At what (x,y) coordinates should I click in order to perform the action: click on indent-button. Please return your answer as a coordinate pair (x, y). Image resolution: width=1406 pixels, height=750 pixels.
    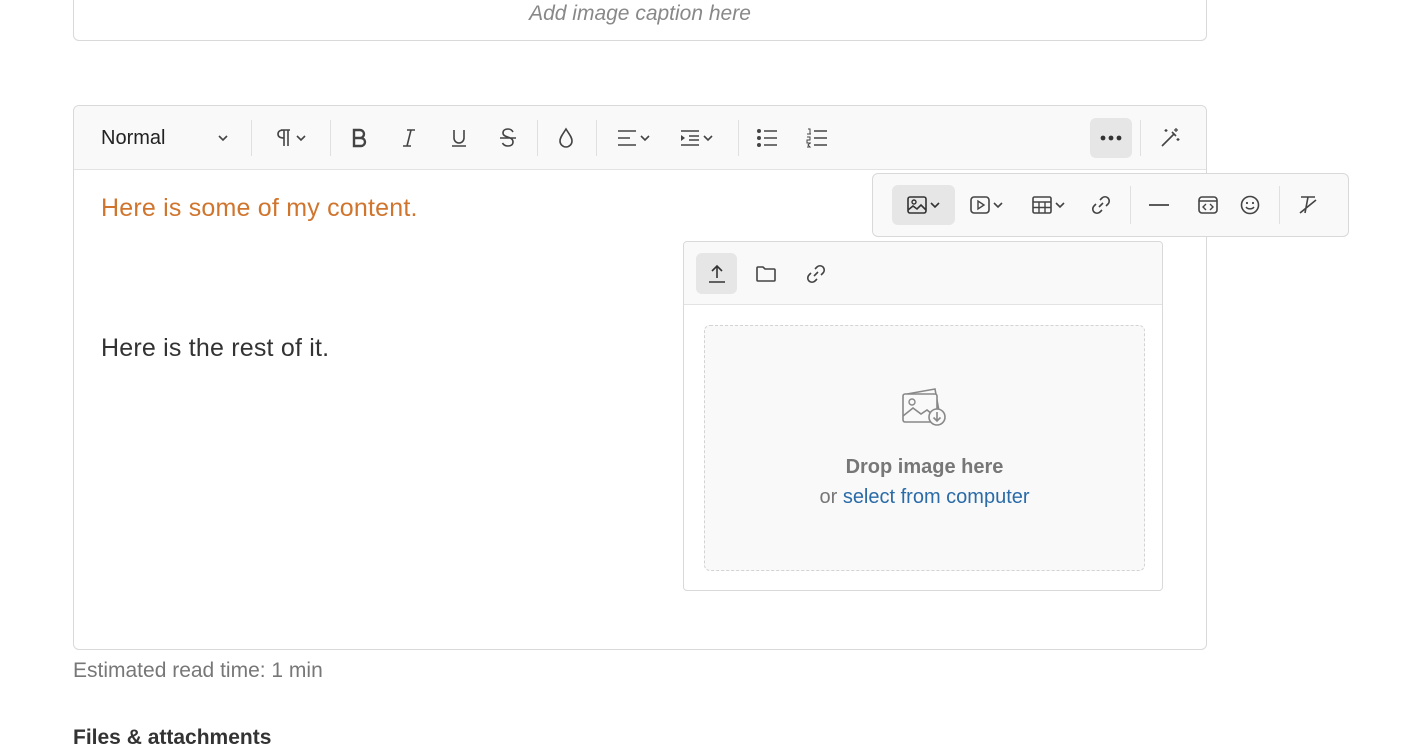
    Looking at the image, I should click on (697, 138).